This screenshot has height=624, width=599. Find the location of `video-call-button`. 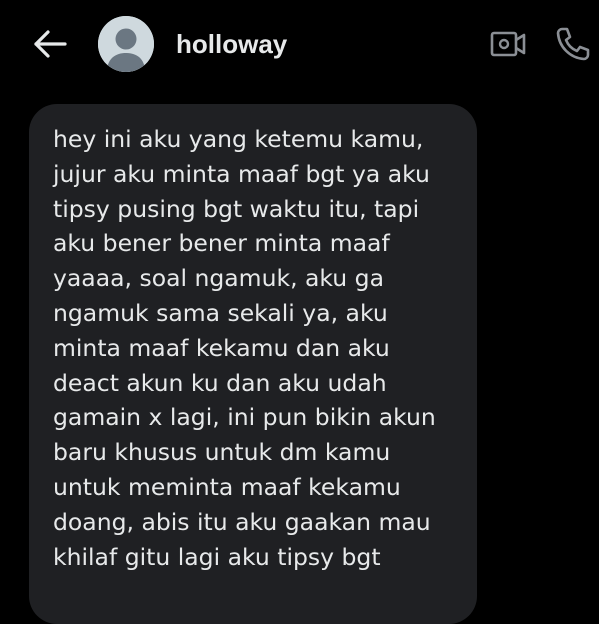

video-call-button is located at coordinates (509, 44).